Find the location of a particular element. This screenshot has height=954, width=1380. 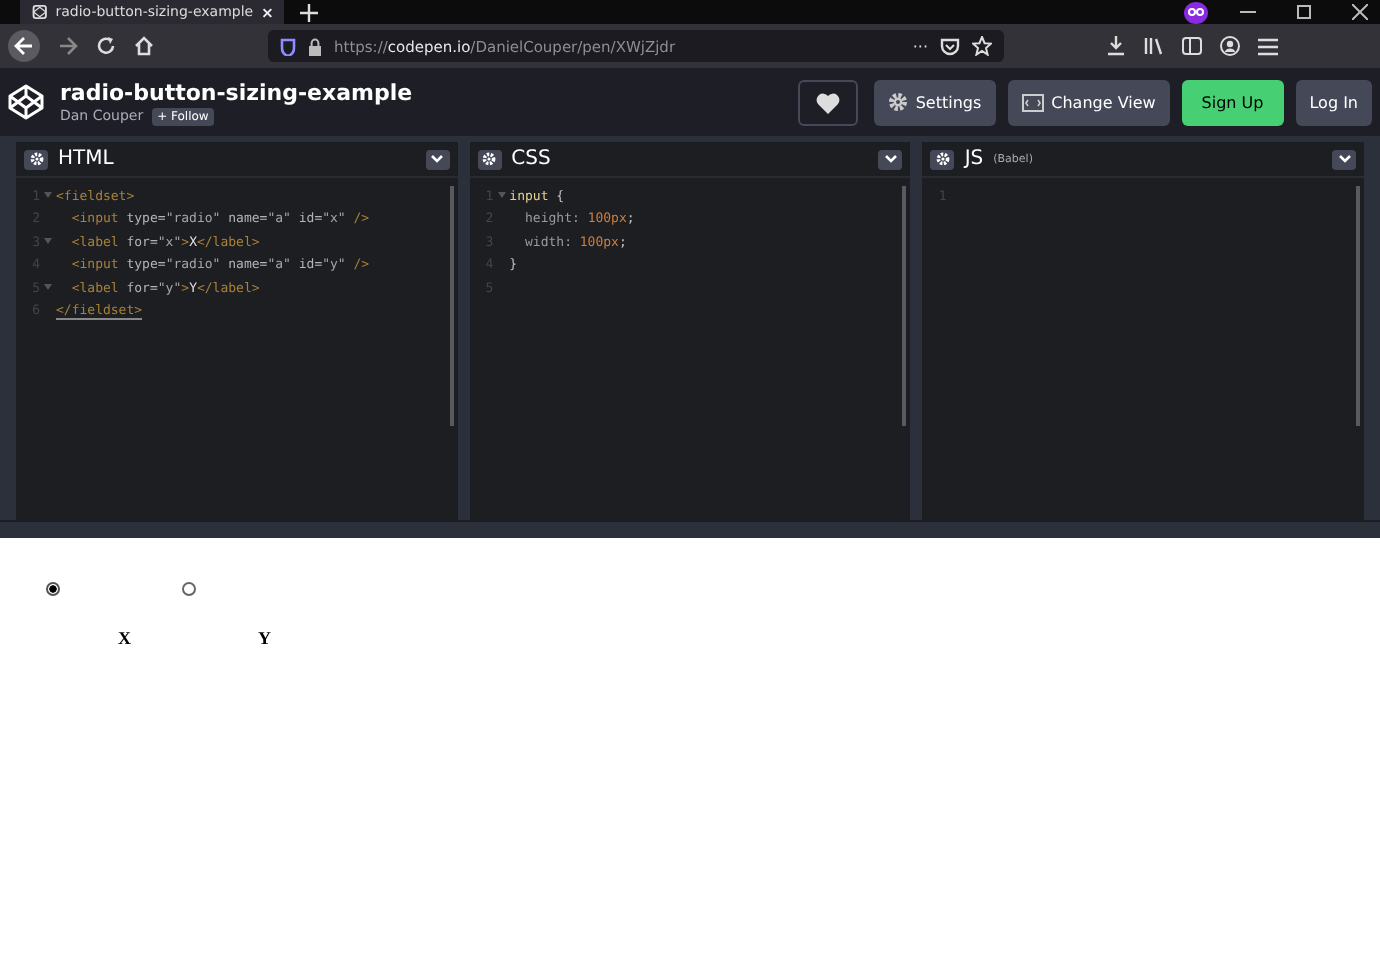

sign-up-button: Sign Up is located at coordinates (1232, 102).